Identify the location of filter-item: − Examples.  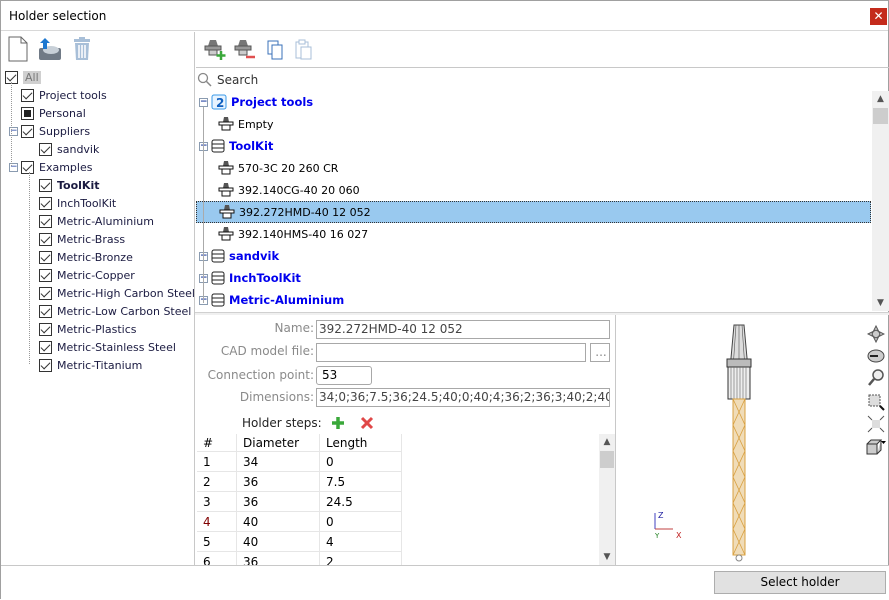
(50, 167).